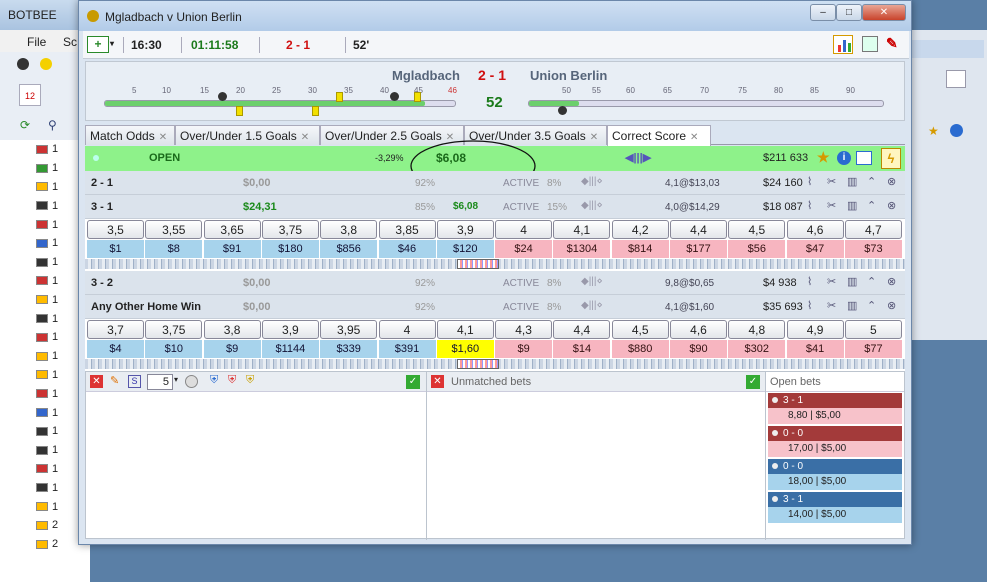 The height and width of the screenshot is (582, 987). I want to click on stake-cell: $1144, so click(290, 349).